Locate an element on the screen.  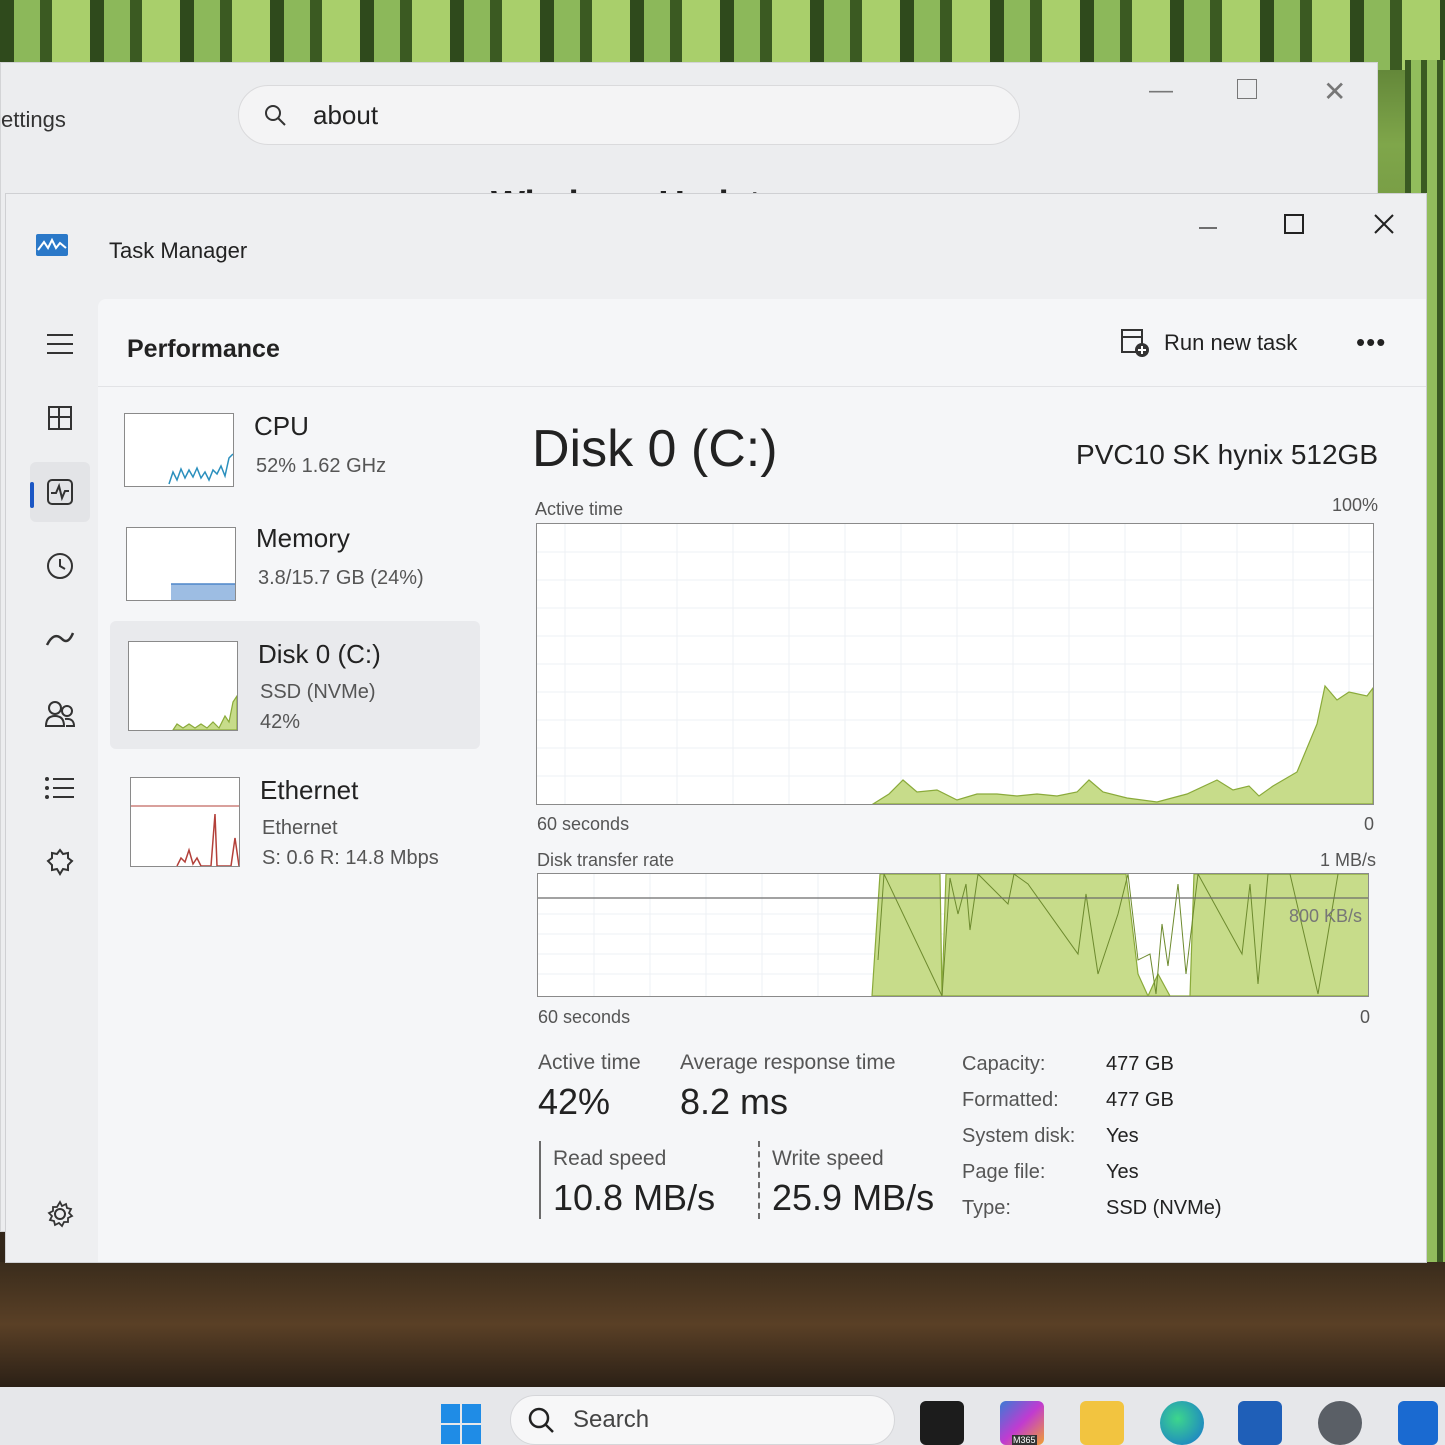
settings-app-icon is located at coordinates (1340, 1423).